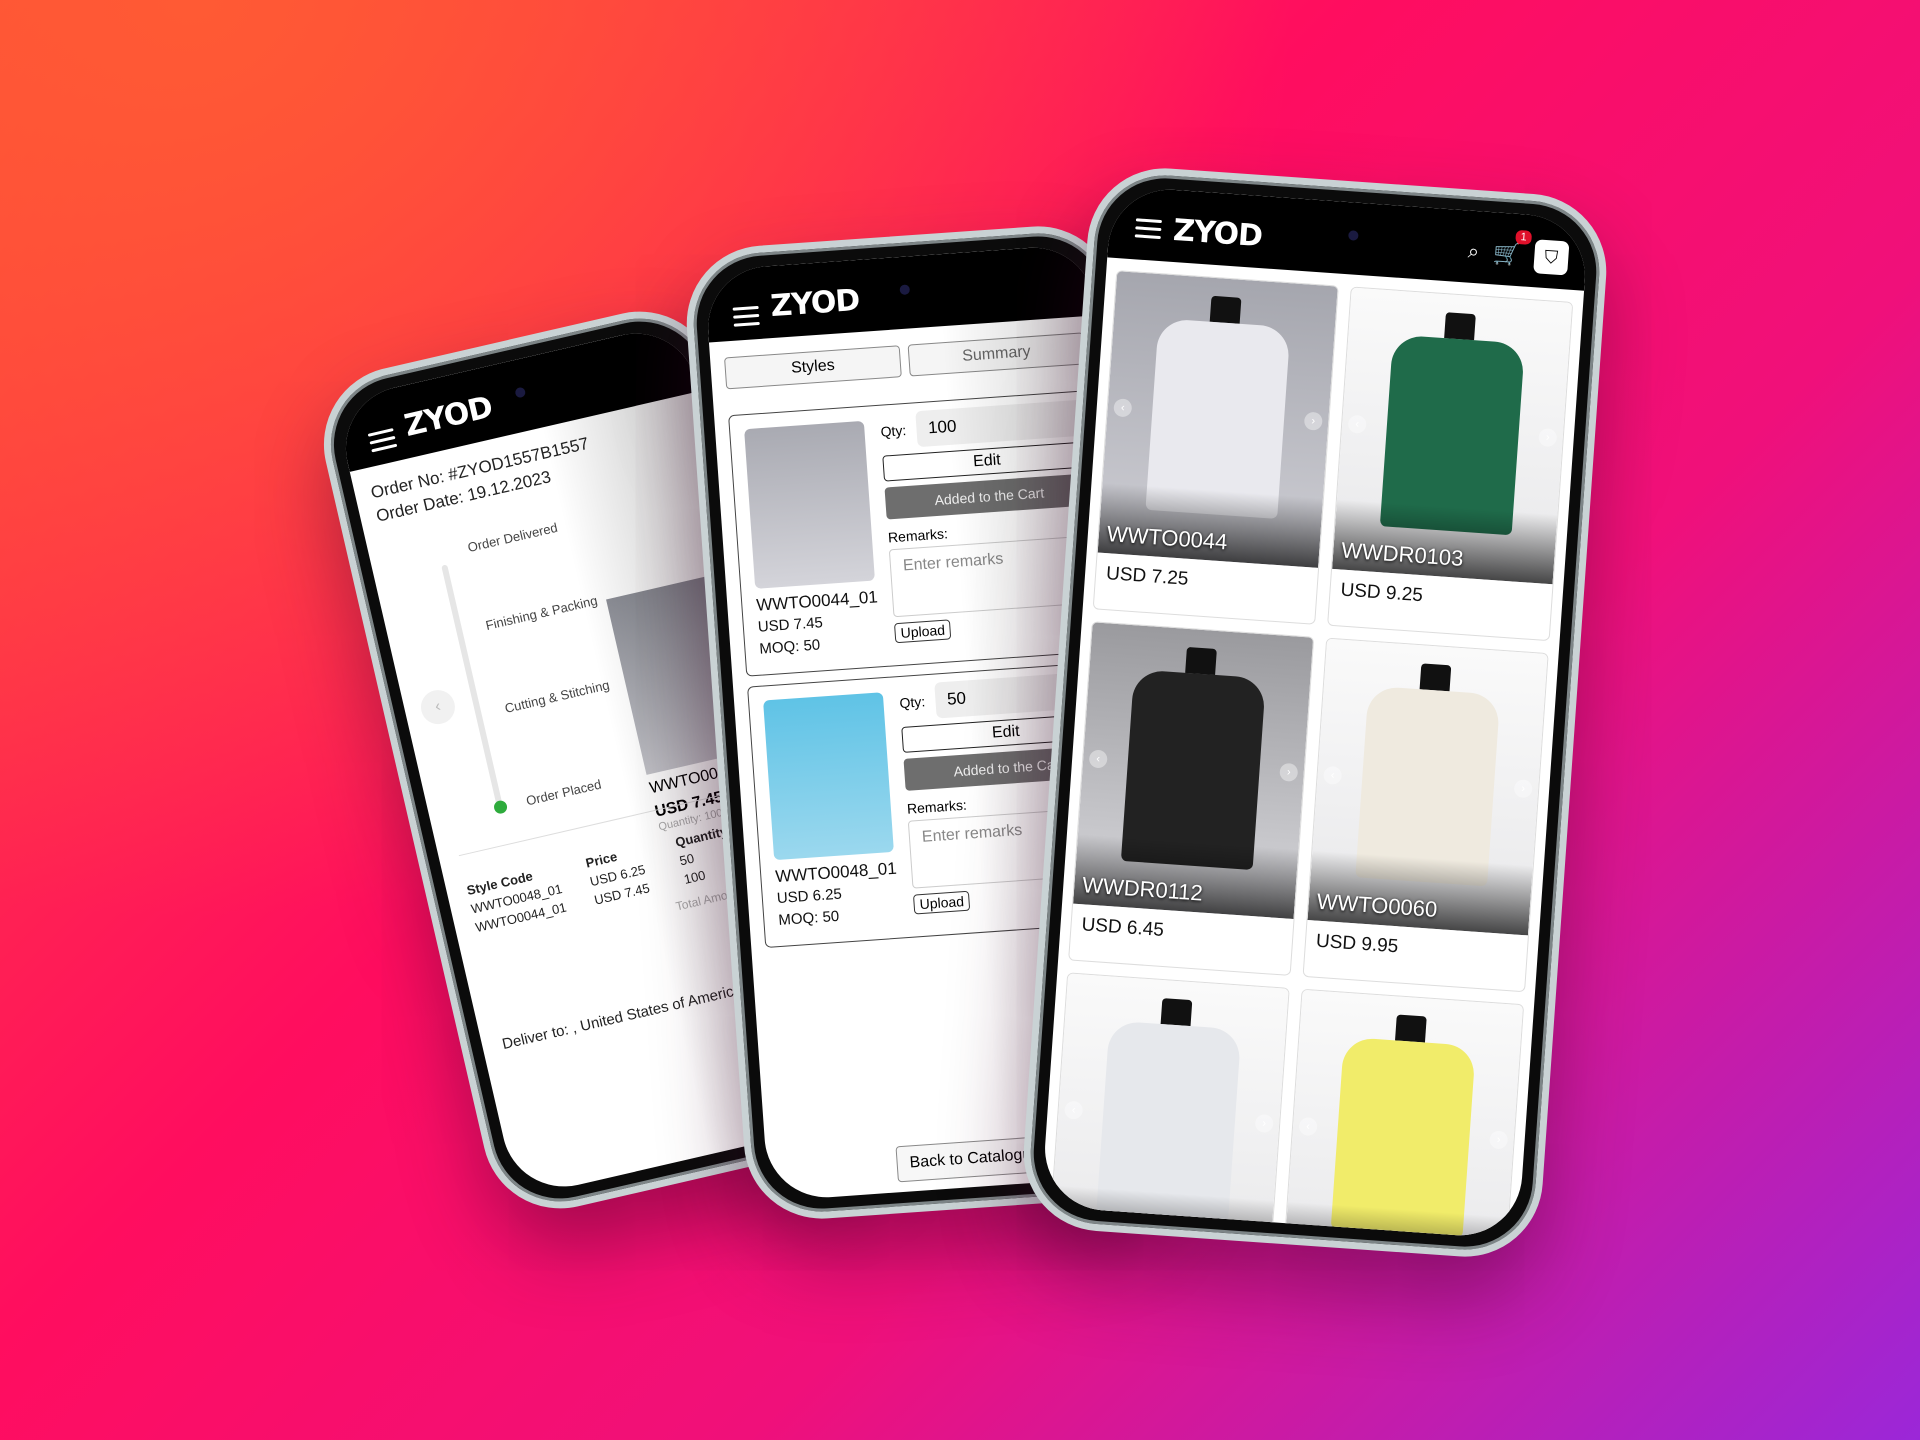 The width and height of the screenshot is (1920, 1440). I want to click on product-code: WWDR0112, so click(1142, 889).